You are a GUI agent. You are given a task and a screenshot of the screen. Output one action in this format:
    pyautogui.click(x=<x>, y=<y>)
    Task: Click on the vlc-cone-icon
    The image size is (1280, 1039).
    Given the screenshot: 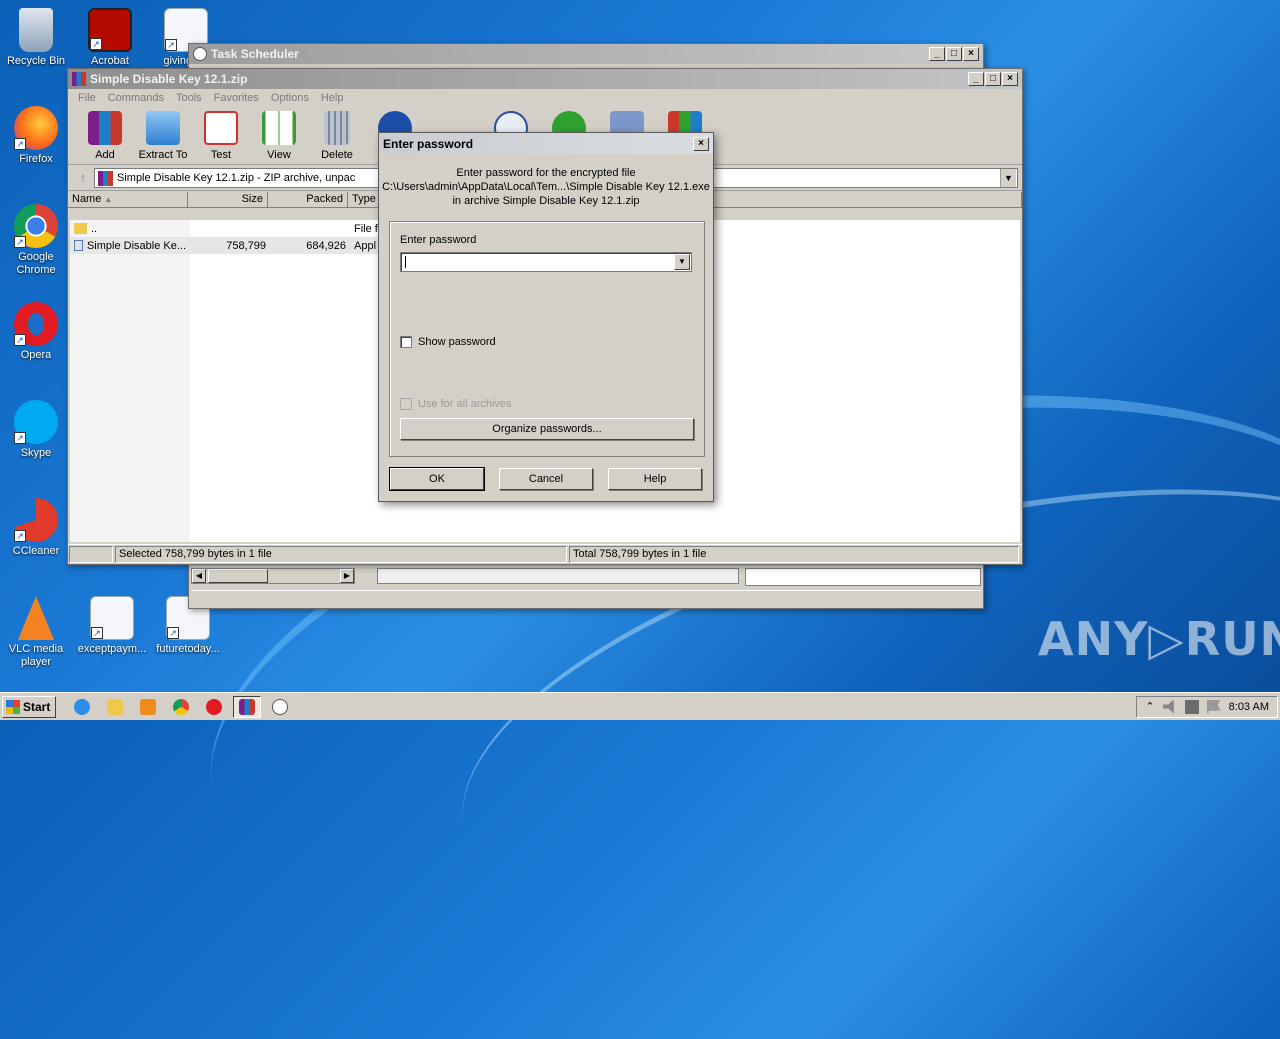 What is the action you would take?
    pyautogui.click(x=36, y=618)
    